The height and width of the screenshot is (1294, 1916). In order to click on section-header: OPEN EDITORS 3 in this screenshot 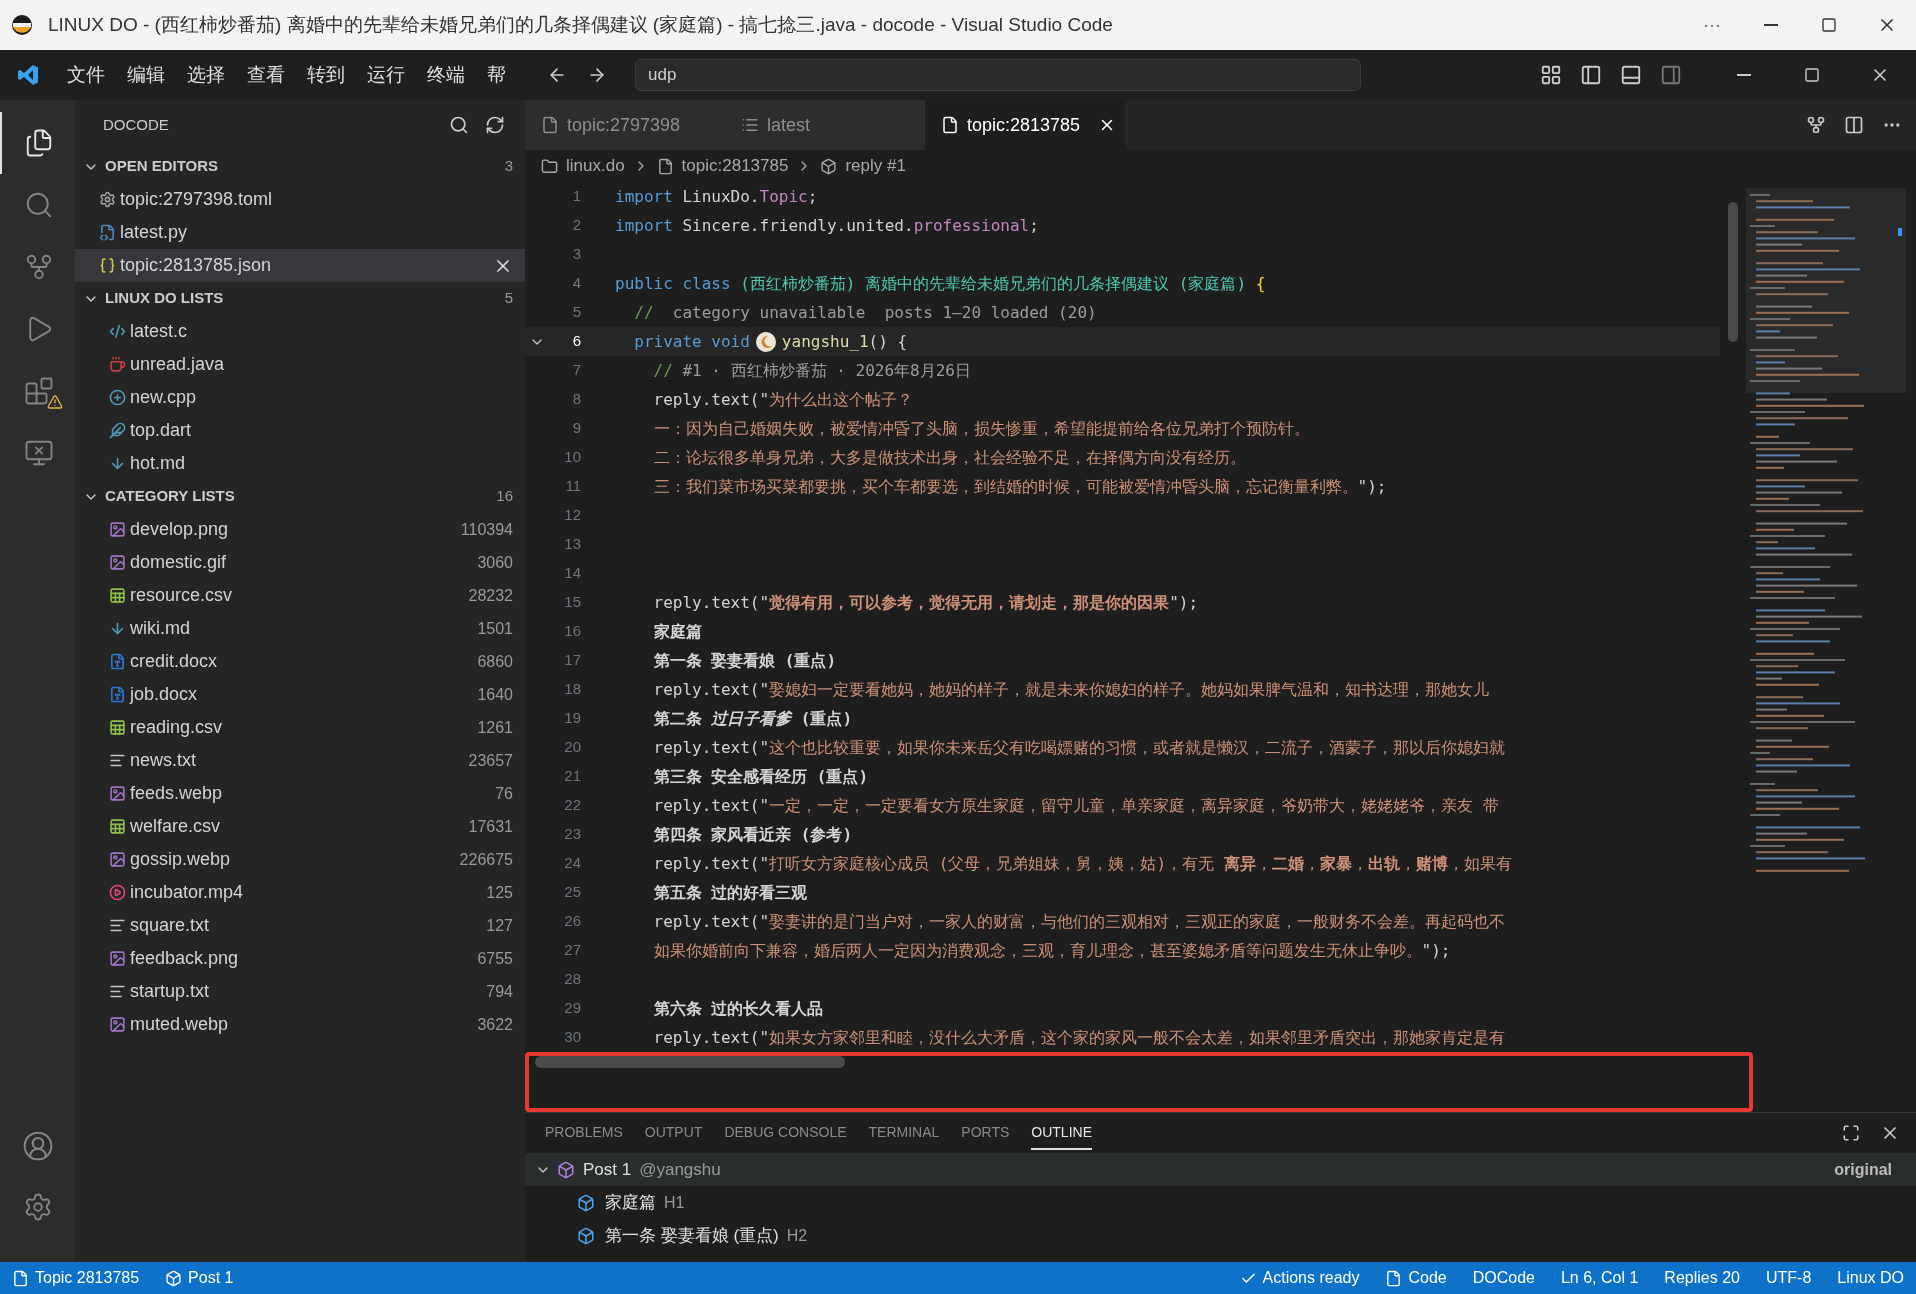, I will do `click(300, 166)`.